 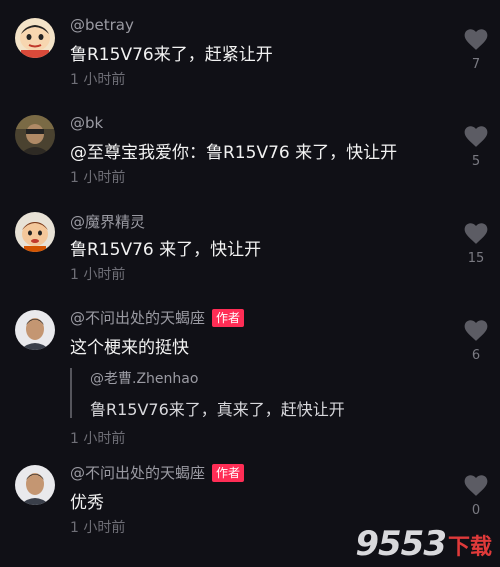 What do you see at coordinates (476, 161) in the screenshot?
I see `like-count: 5` at bounding box center [476, 161].